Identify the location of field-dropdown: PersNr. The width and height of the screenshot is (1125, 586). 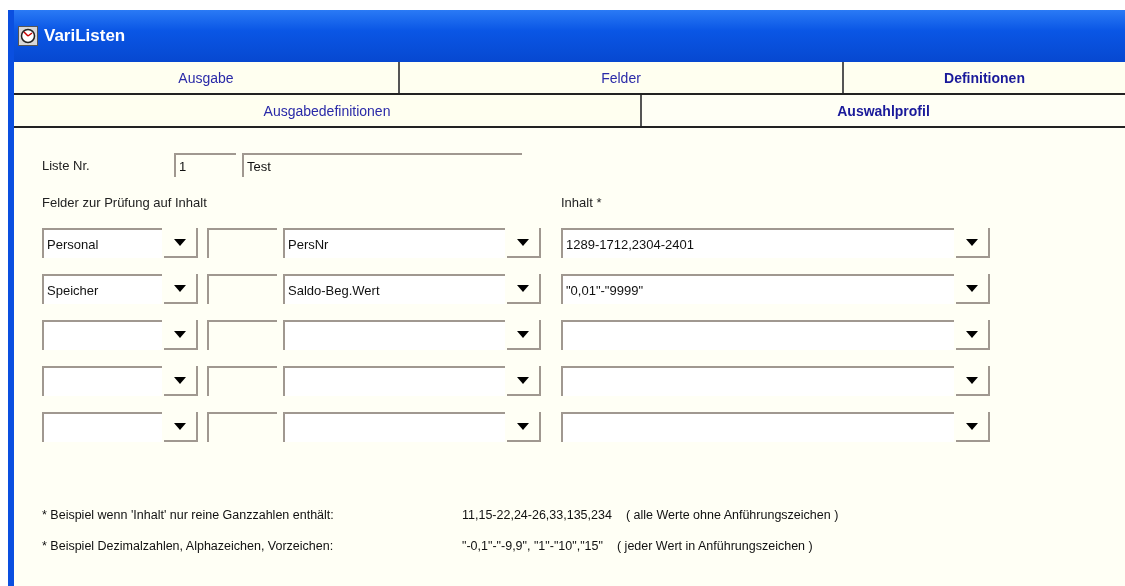
(394, 243).